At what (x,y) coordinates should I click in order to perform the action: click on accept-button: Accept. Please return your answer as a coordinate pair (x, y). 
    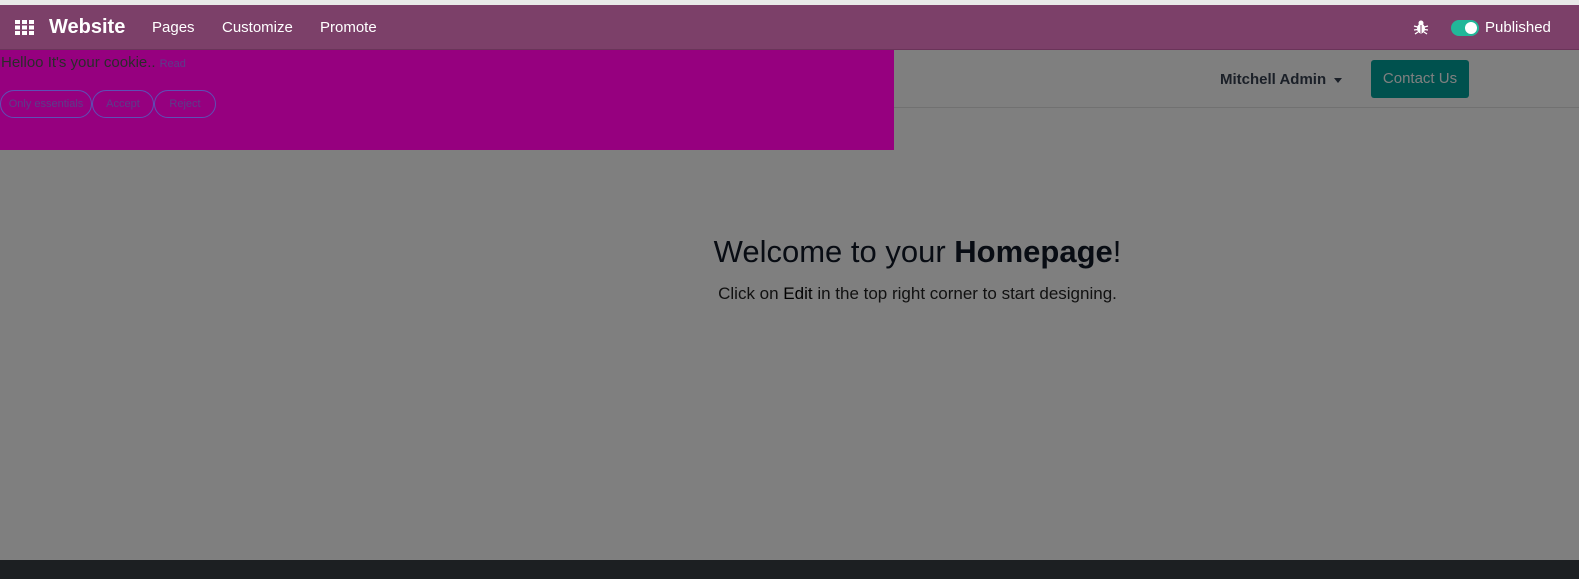
    Looking at the image, I should click on (123, 104).